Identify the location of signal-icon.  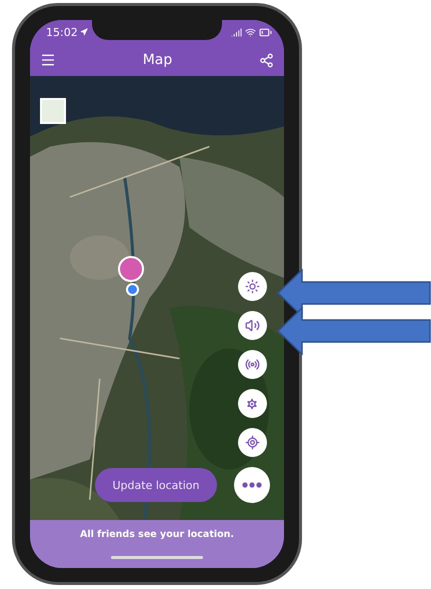
(236, 32).